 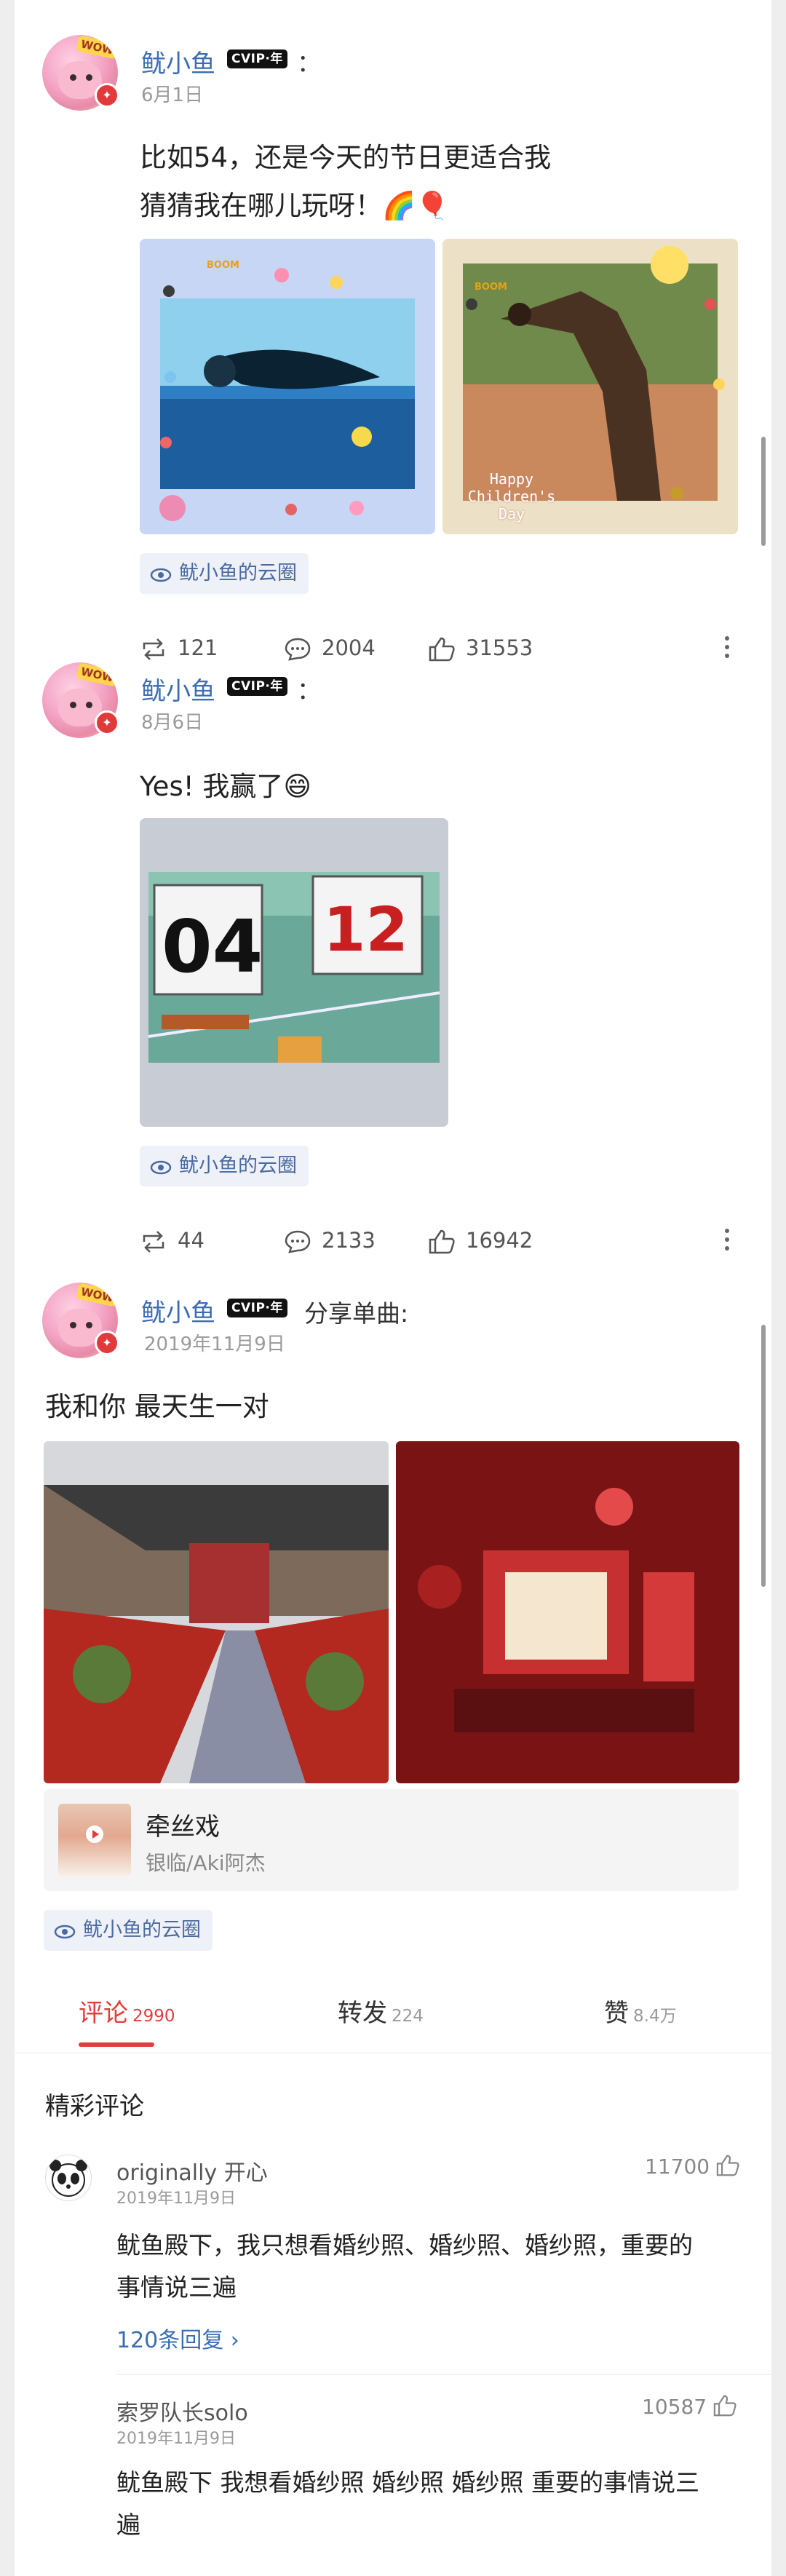 What do you see at coordinates (511, 496) in the screenshot?
I see `image-caption: Happy Children's Day` at bounding box center [511, 496].